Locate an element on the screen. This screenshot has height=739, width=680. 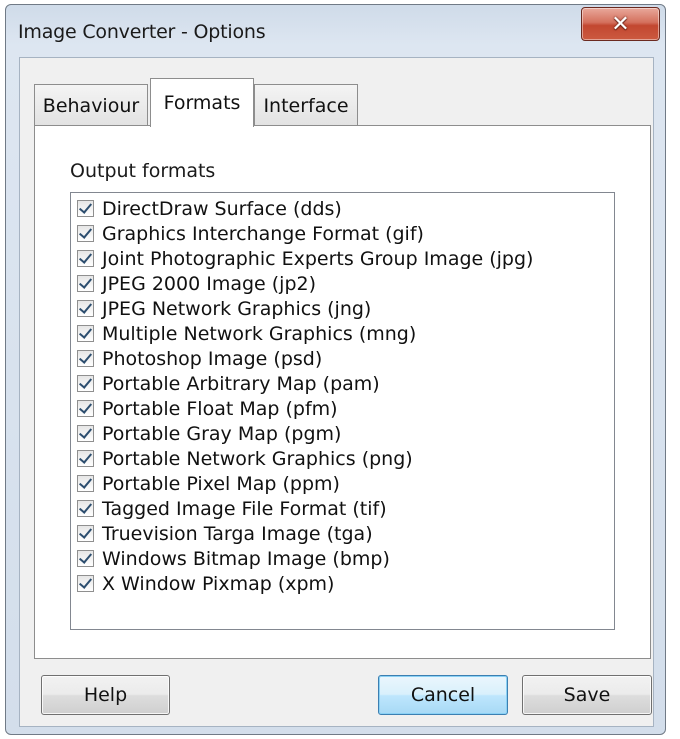
tab-interface-label: Interface is located at coordinates (306, 105).